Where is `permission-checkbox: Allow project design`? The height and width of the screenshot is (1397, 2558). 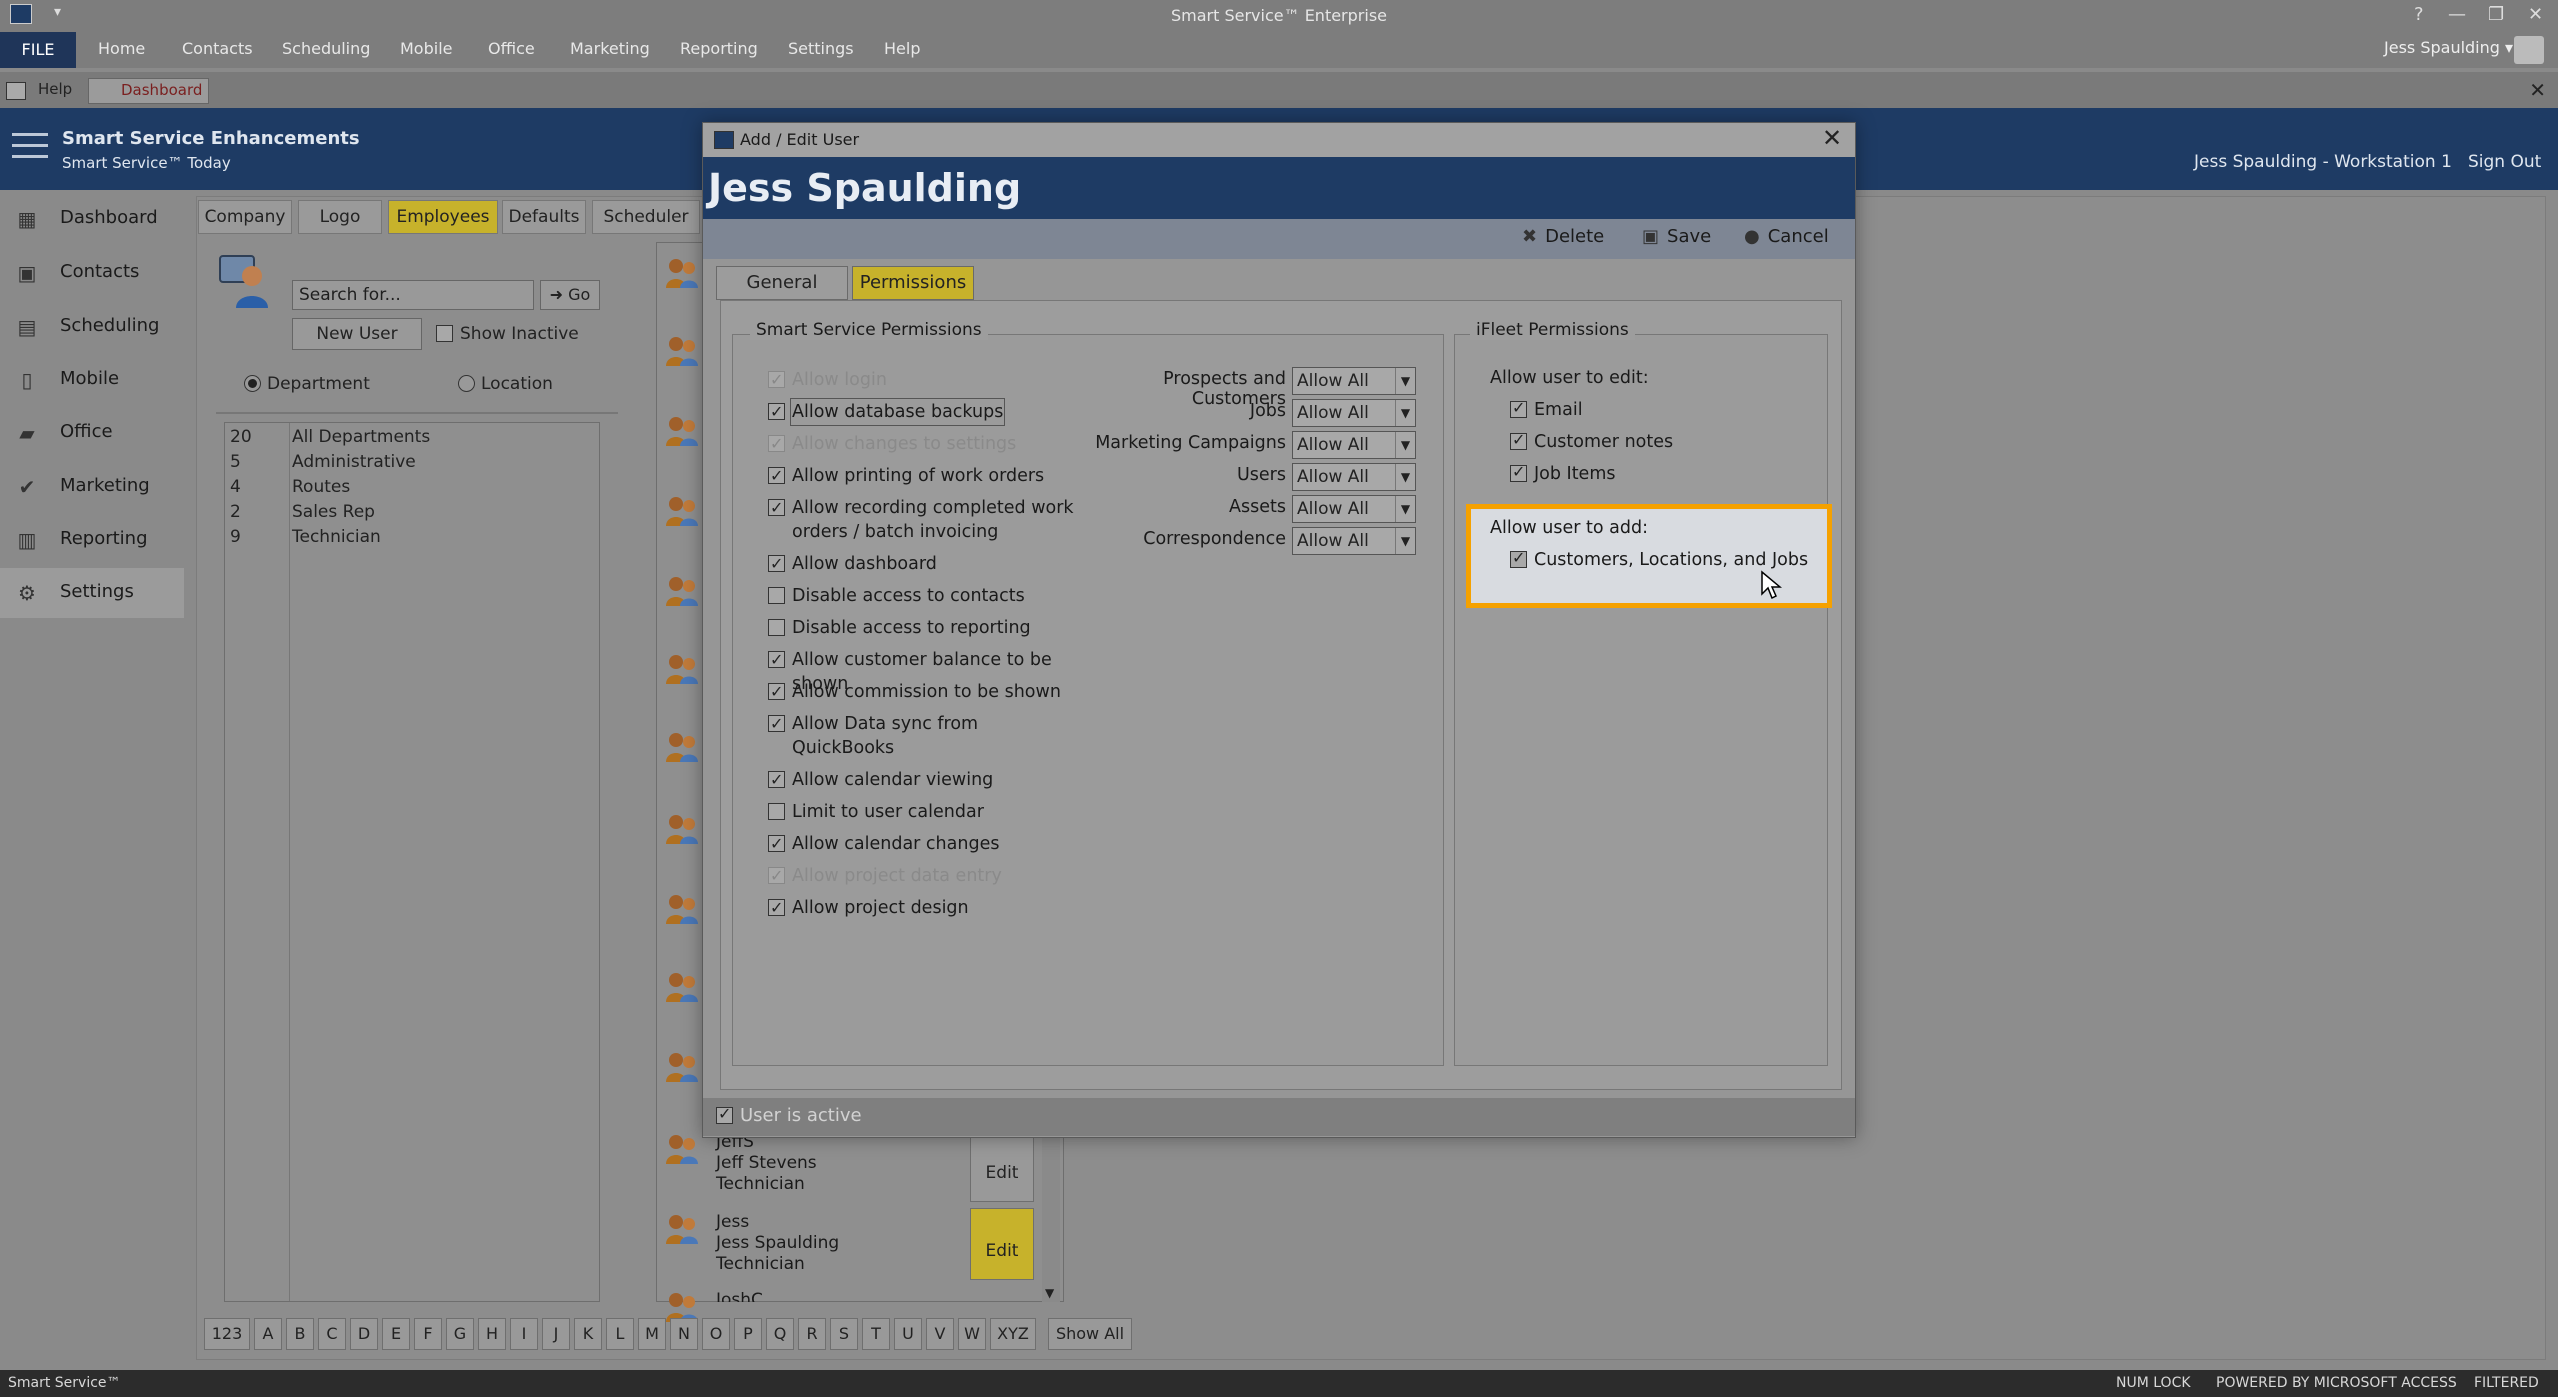 permission-checkbox: Allow project design is located at coordinates (928, 908).